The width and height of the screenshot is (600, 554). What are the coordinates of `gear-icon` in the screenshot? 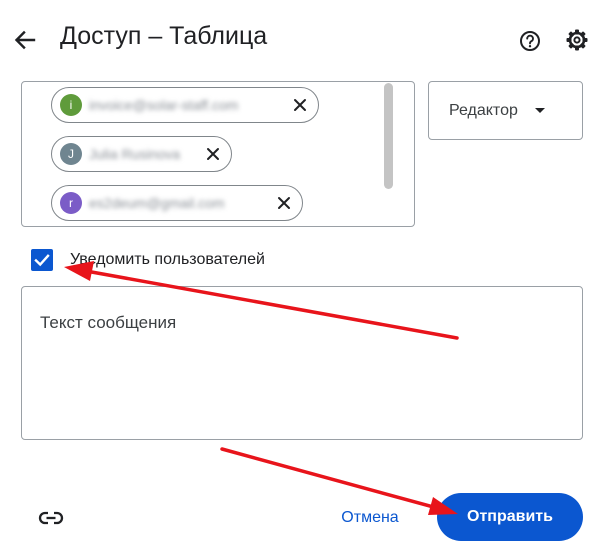 It's located at (577, 40).